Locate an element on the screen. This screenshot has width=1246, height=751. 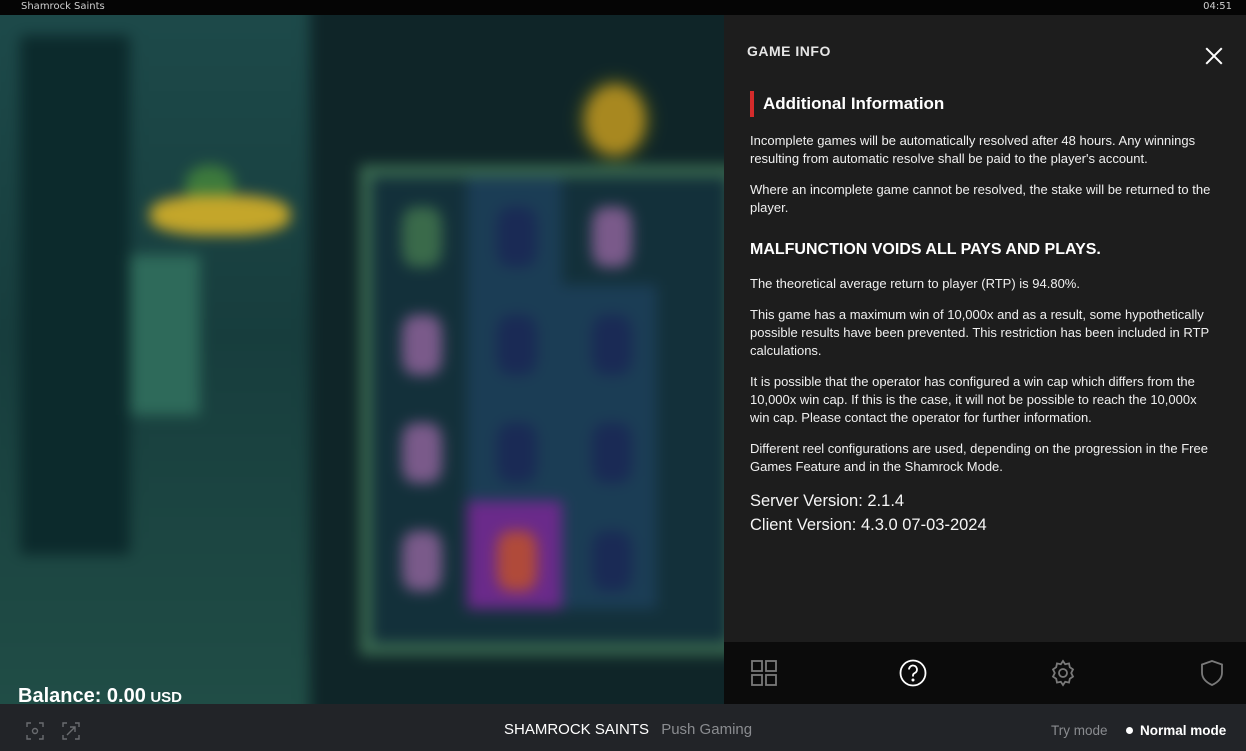
clock: 04:51 is located at coordinates (1217, 6).